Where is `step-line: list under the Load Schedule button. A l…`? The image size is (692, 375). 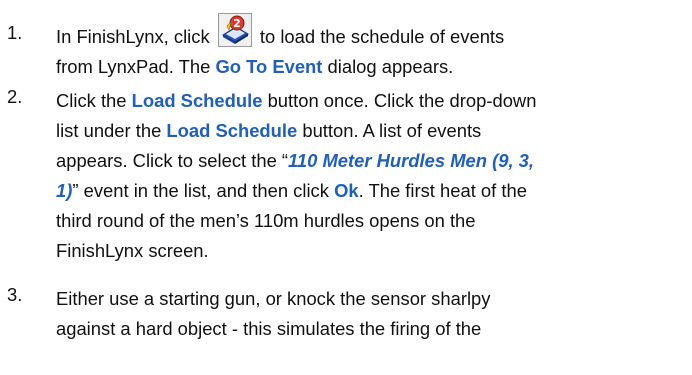
step-line: list under the Load Schedule button. A l… is located at coordinates (371, 131).